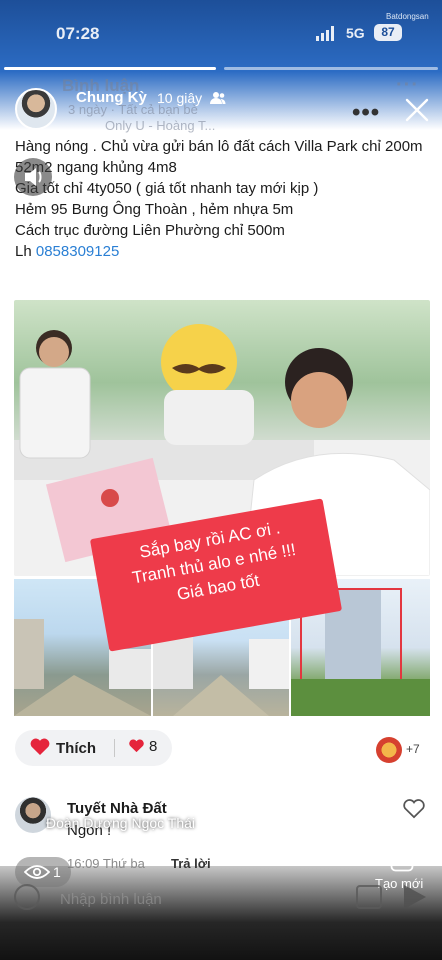 The height and width of the screenshot is (960, 442). What do you see at coordinates (33, 177) in the screenshot?
I see `sound-button` at bounding box center [33, 177].